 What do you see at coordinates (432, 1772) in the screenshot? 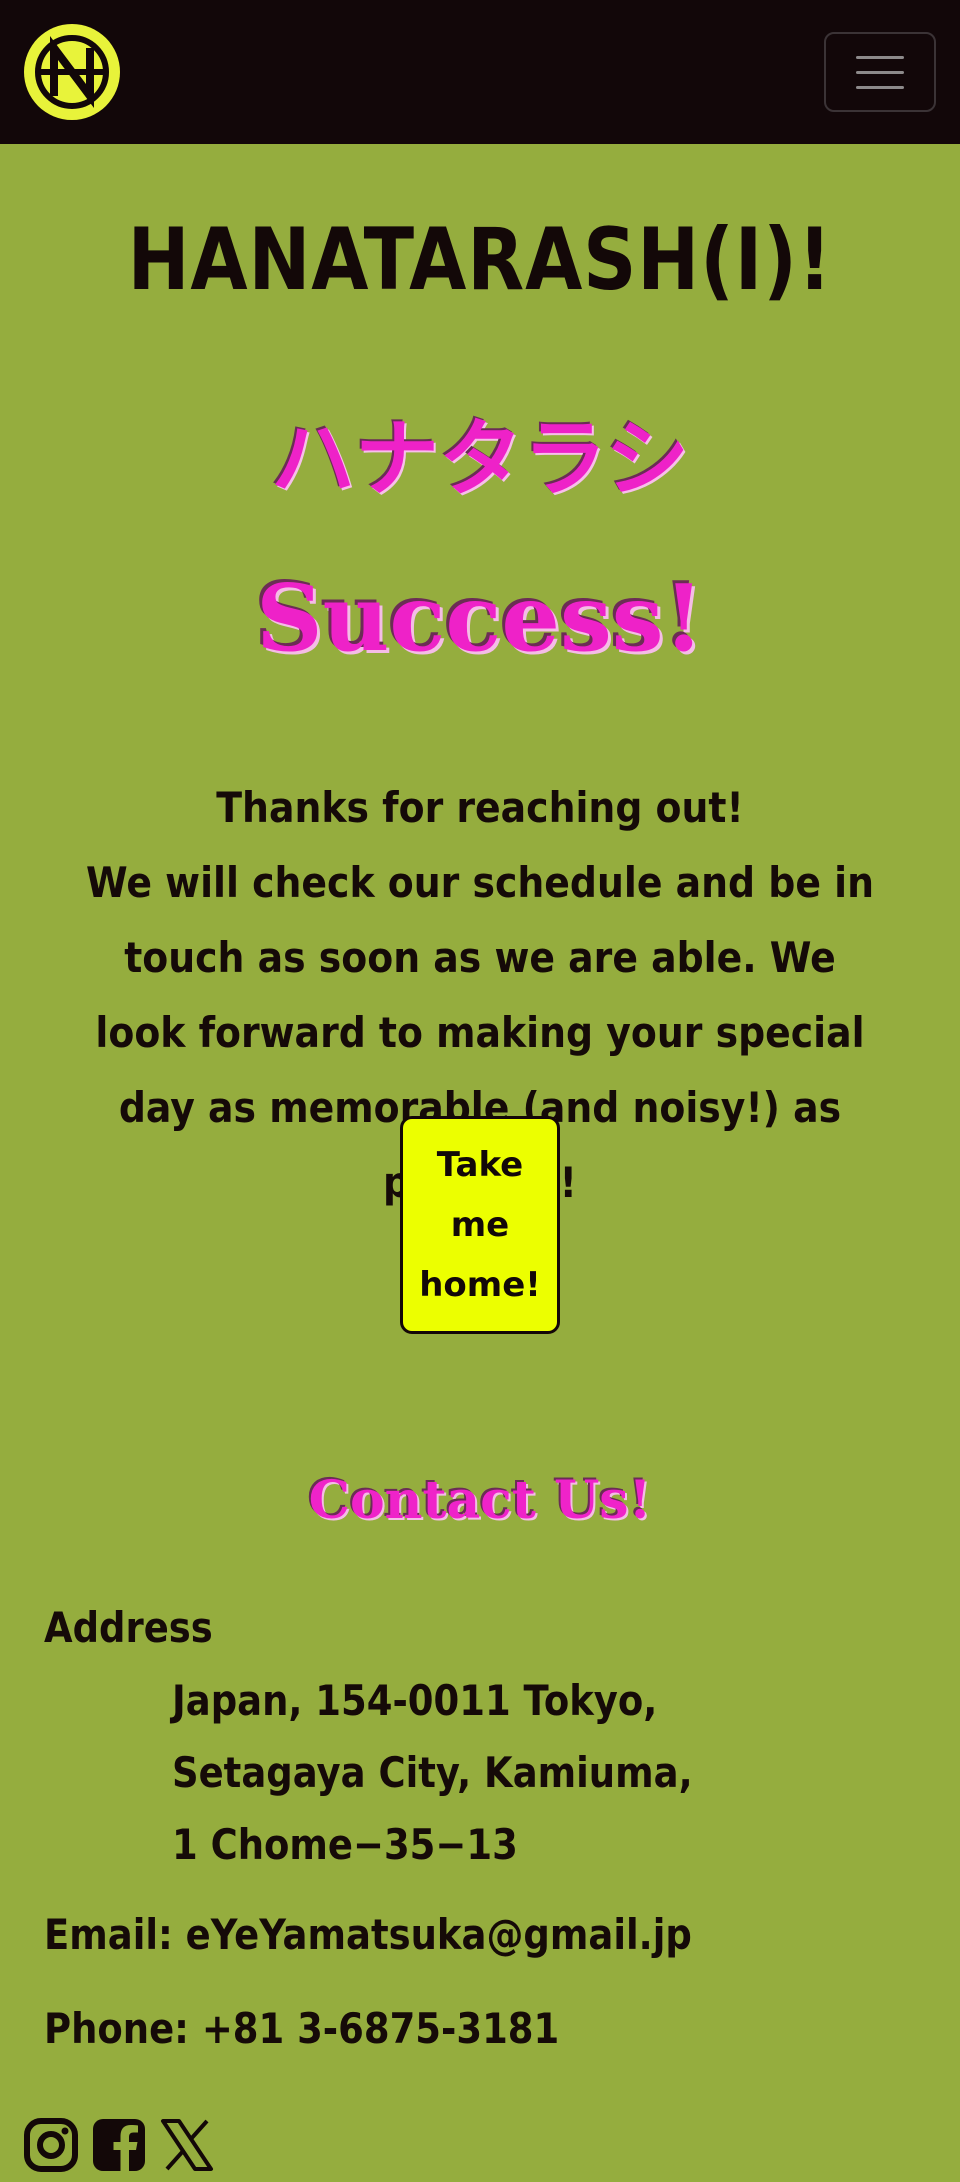
I see `address-line: Setagaya City, Kamiuma,` at bounding box center [432, 1772].